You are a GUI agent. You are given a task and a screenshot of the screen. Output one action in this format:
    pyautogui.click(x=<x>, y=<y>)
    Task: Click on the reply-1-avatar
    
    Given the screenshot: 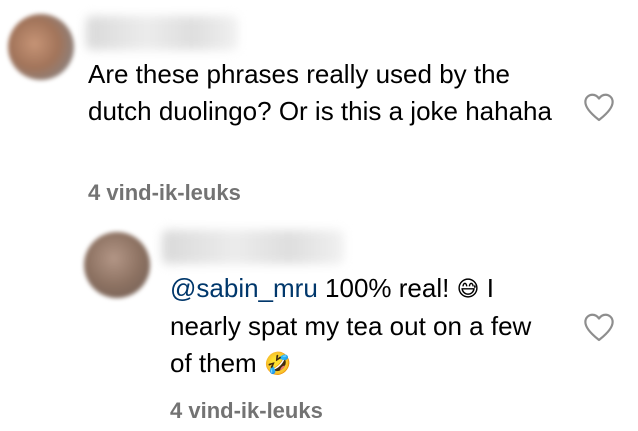 What is the action you would take?
    pyautogui.click(x=117, y=265)
    